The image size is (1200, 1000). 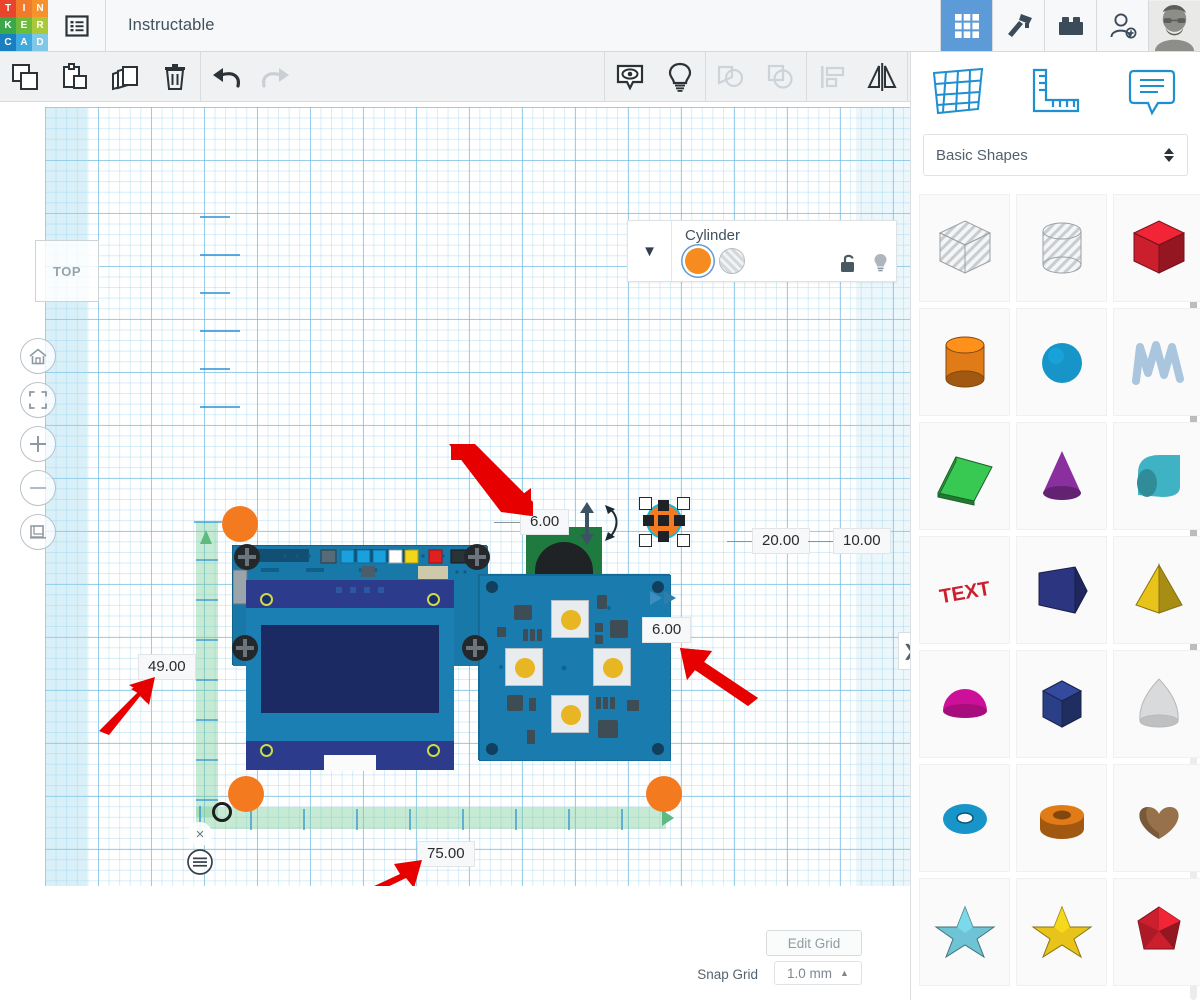 What do you see at coordinates (125, 77) in the screenshot?
I see `duplicate-button` at bounding box center [125, 77].